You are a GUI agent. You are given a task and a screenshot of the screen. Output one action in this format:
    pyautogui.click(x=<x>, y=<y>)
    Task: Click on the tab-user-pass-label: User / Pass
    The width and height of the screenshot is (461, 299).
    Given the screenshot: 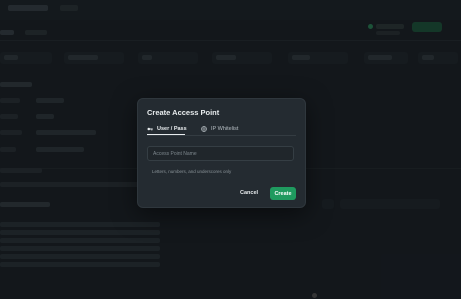 What is the action you would take?
    pyautogui.click(x=172, y=129)
    